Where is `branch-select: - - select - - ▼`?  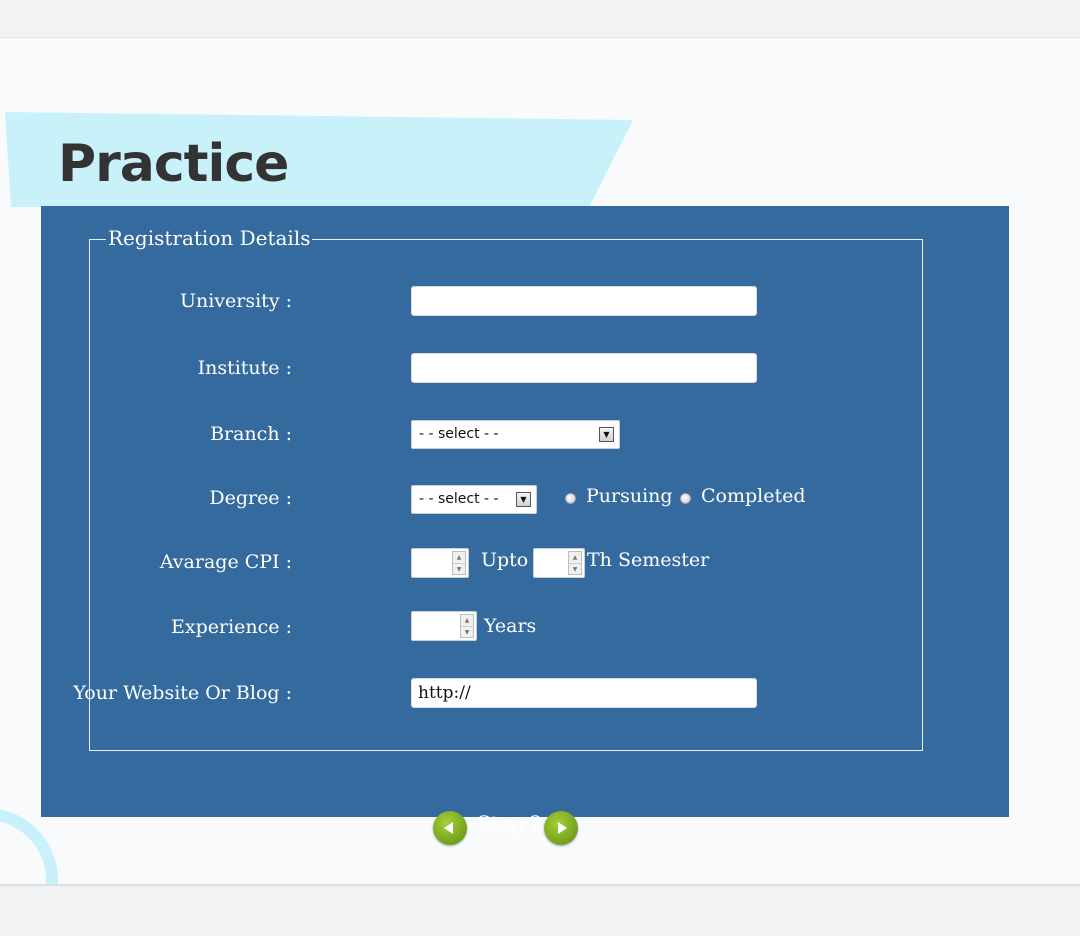 branch-select: - - select - - ▼ is located at coordinates (515, 434).